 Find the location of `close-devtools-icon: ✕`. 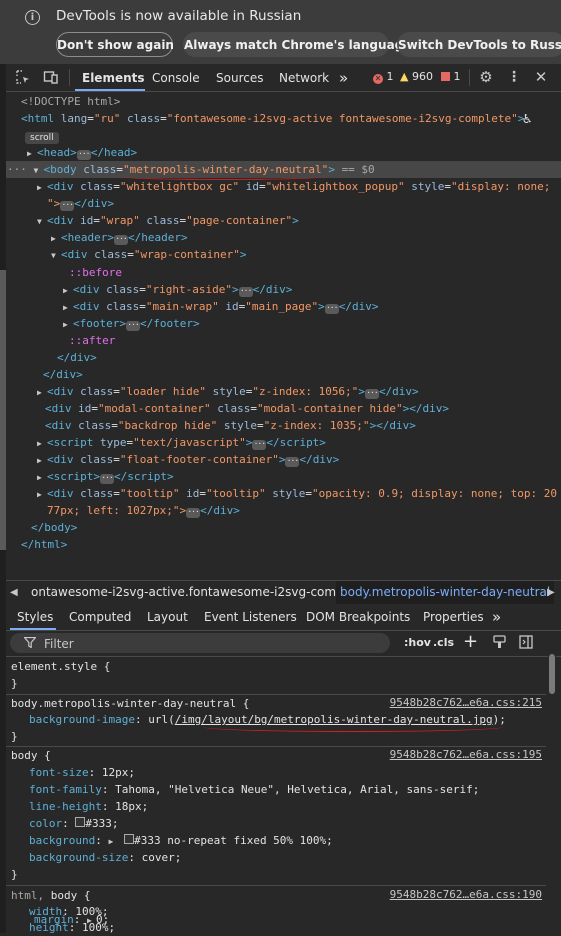

close-devtools-icon: ✕ is located at coordinates (541, 77).